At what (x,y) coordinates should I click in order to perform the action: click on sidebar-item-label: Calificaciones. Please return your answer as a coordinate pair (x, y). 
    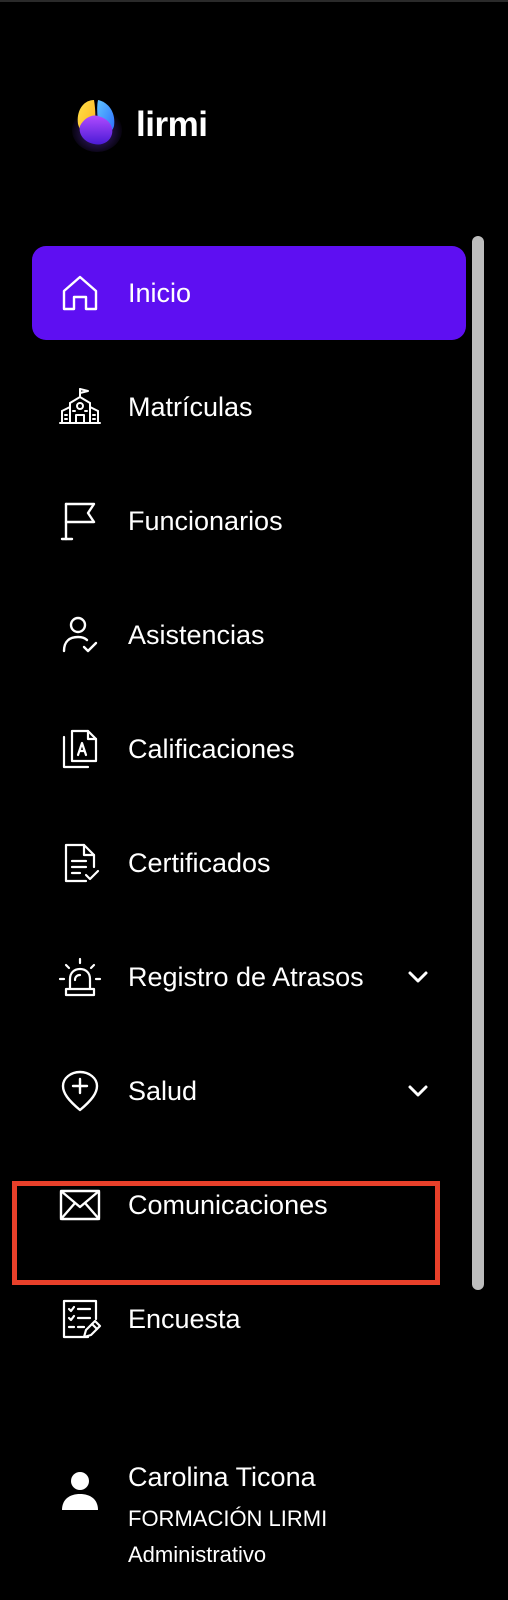
    Looking at the image, I should click on (211, 748).